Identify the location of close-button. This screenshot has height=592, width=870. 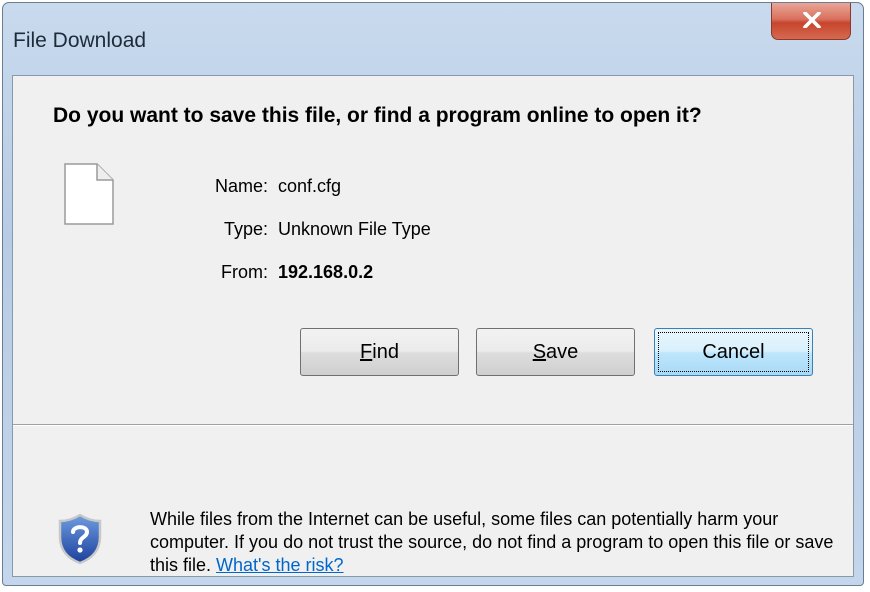
(811, 21).